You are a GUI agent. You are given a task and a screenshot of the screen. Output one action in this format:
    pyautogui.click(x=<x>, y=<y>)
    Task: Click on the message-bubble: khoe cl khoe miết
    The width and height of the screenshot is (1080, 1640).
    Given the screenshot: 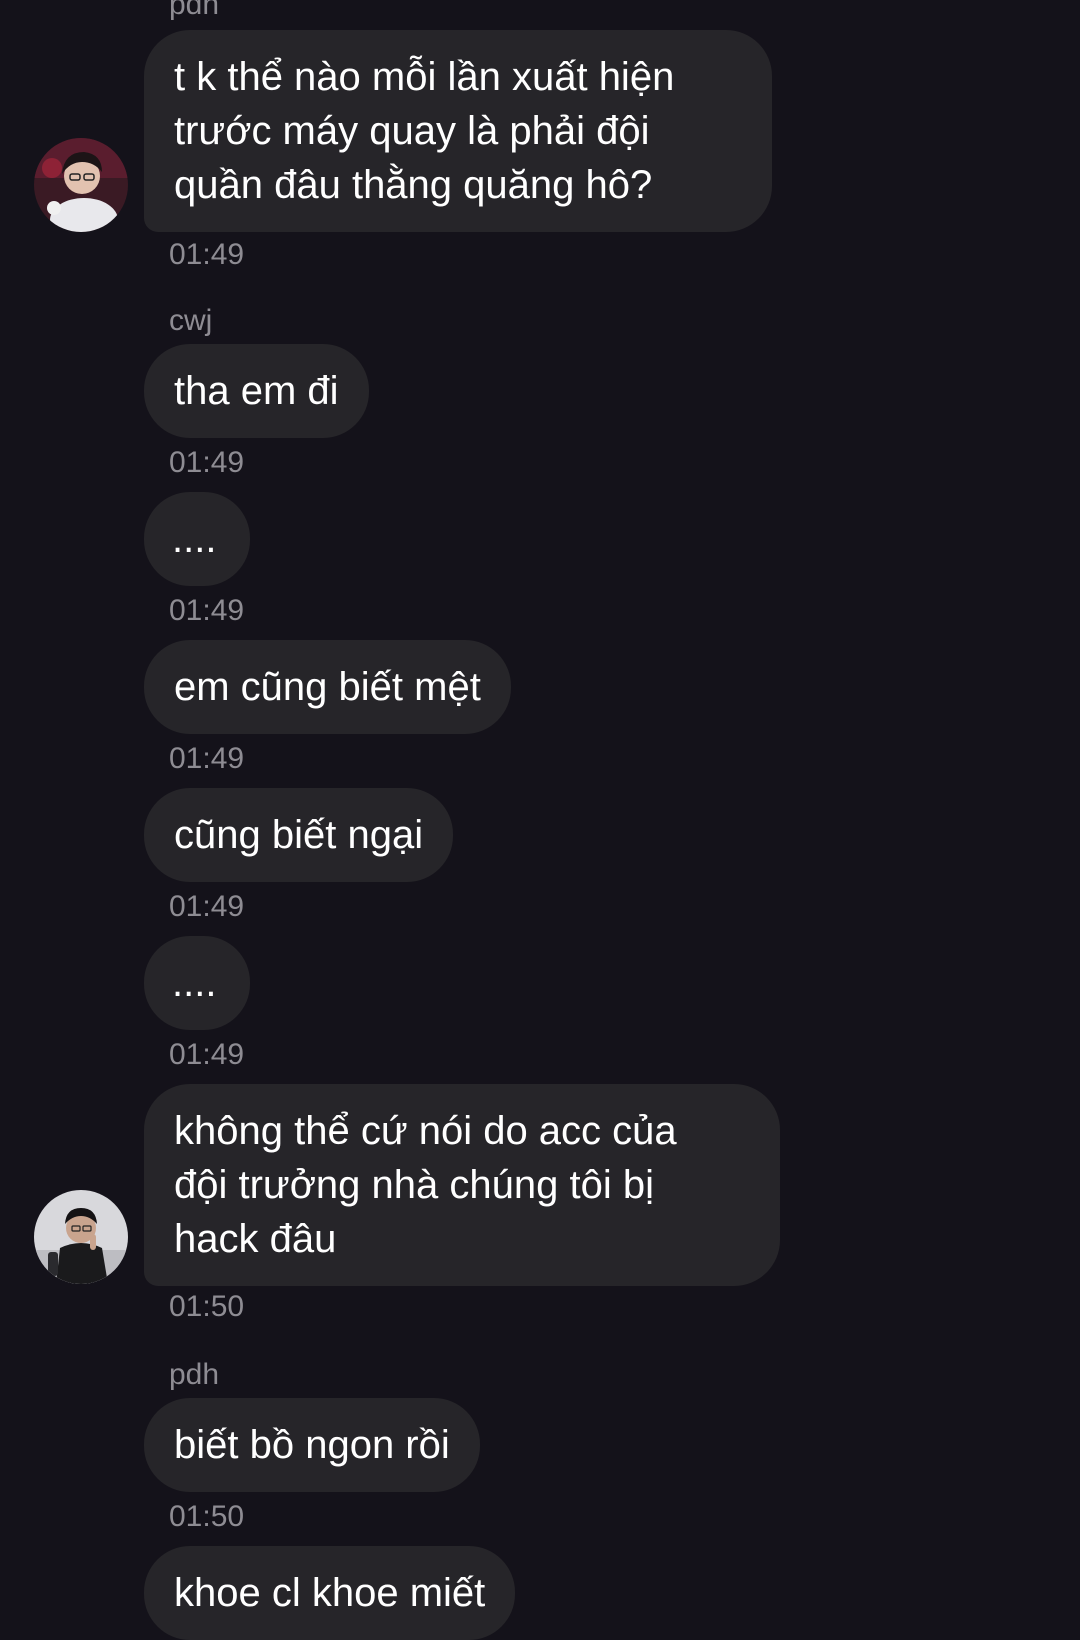 What is the action you would take?
    pyautogui.click(x=330, y=1593)
    